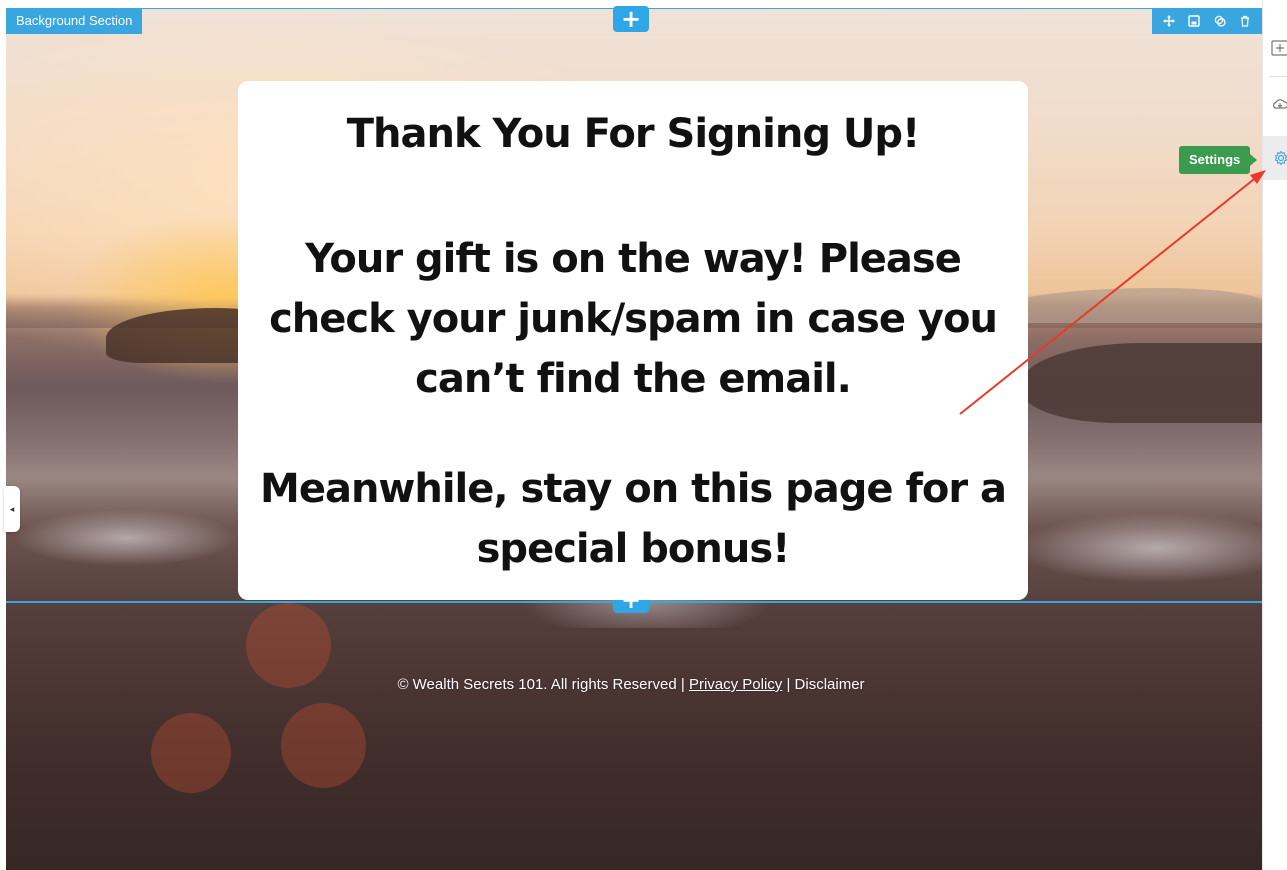  What do you see at coordinates (830, 684) in the screenshot?
I see `disclaimer-link: Disclaimer` at bounding box center [830, 684].